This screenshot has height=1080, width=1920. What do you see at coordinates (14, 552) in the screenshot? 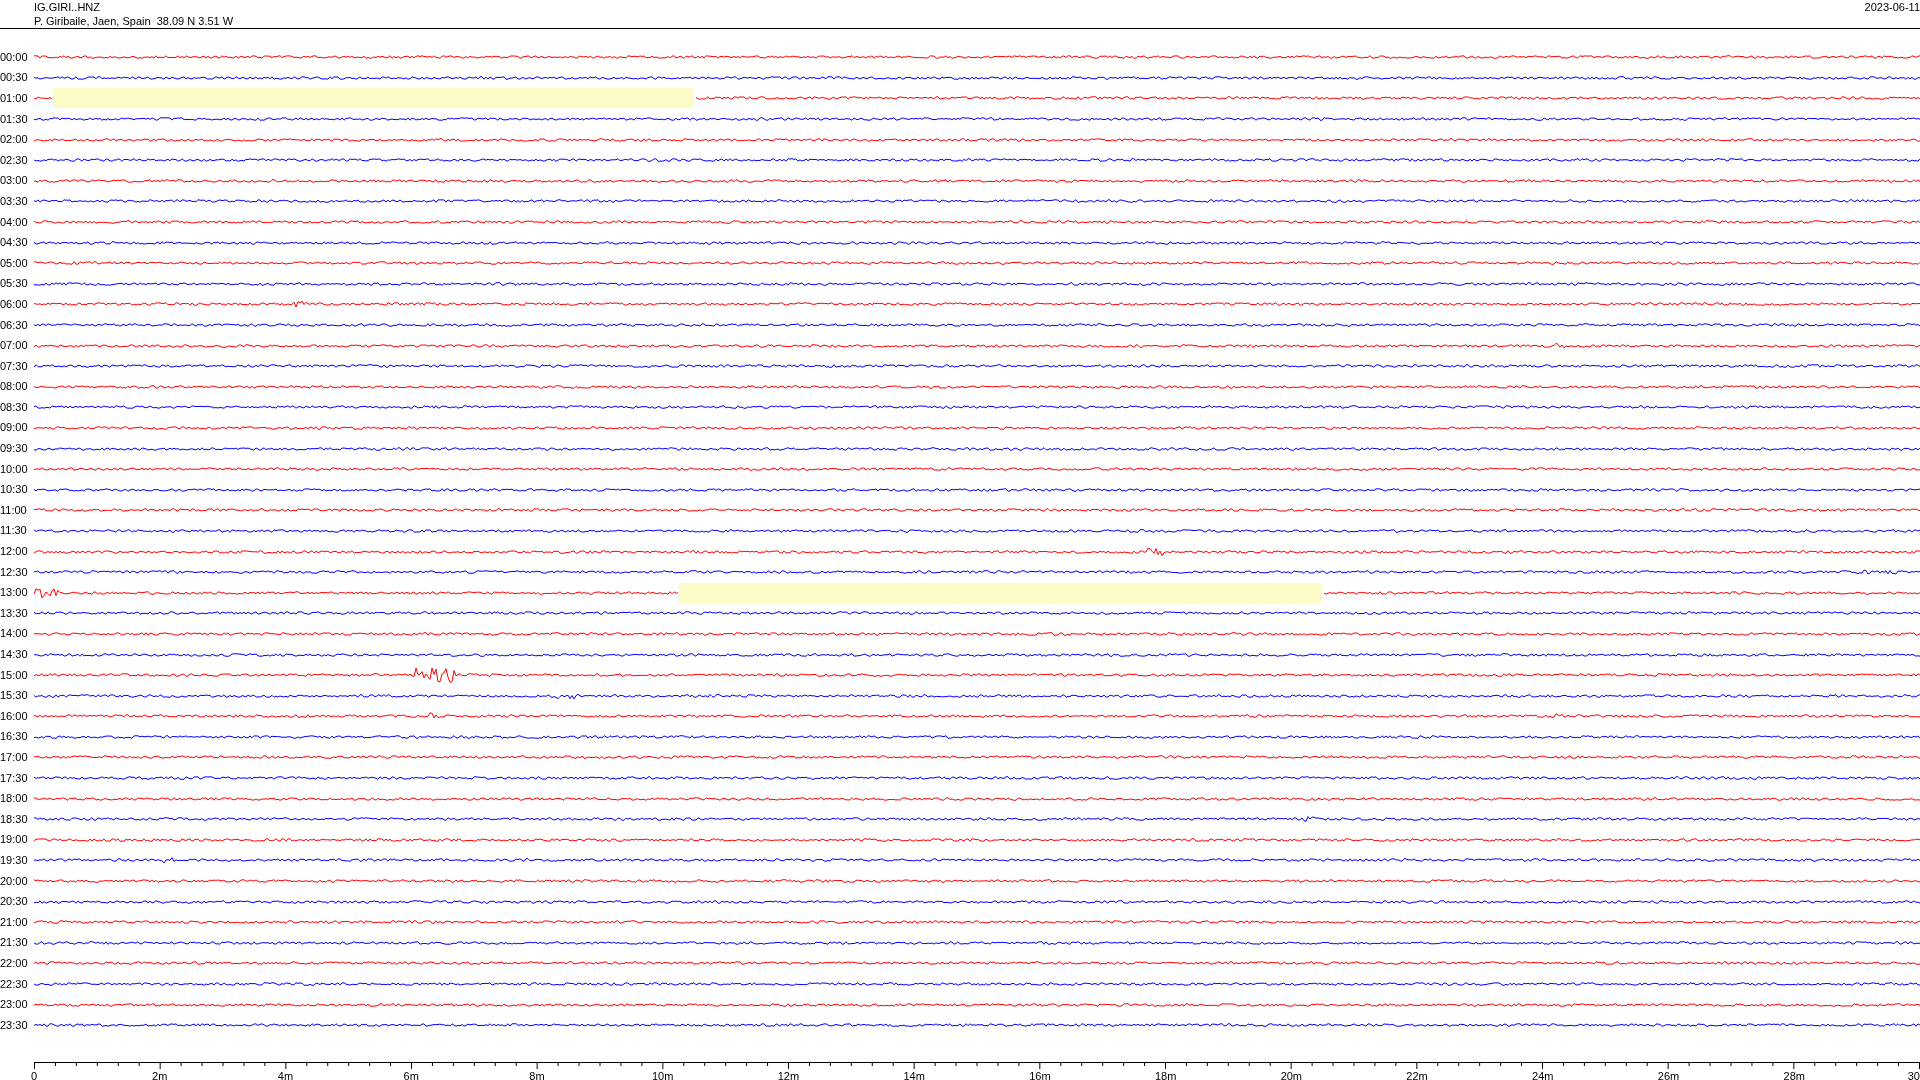
I see `time-label: 12:00` at bounding box center [14, 552].